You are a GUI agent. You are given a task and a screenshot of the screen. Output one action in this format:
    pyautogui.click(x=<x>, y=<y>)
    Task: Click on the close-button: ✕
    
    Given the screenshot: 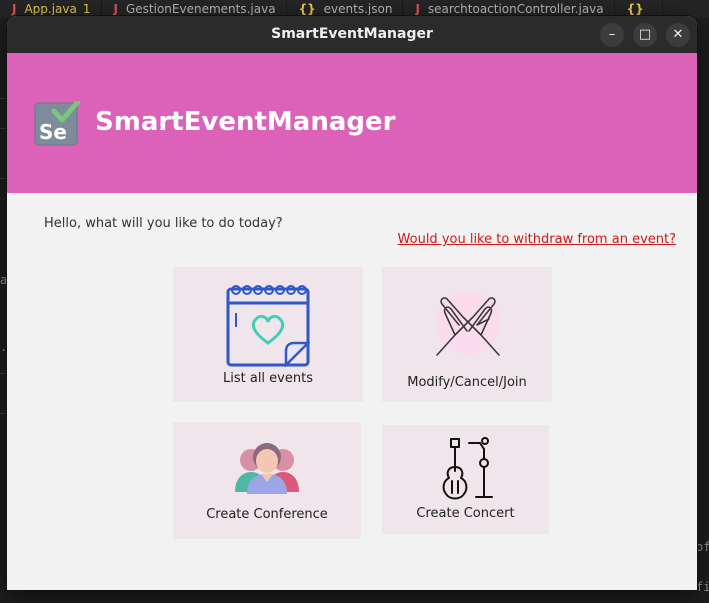 What is the action you would take?
    pyautogui.click(x=678, y=35)
    